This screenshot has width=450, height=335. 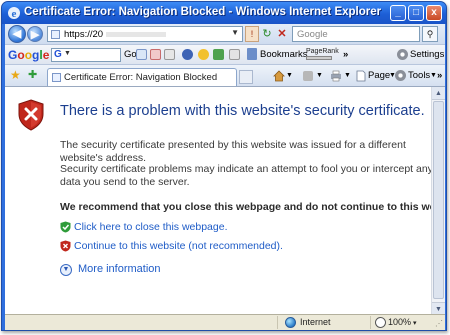 I want to click on back-icon: ◀, so click(x=17, y=34).